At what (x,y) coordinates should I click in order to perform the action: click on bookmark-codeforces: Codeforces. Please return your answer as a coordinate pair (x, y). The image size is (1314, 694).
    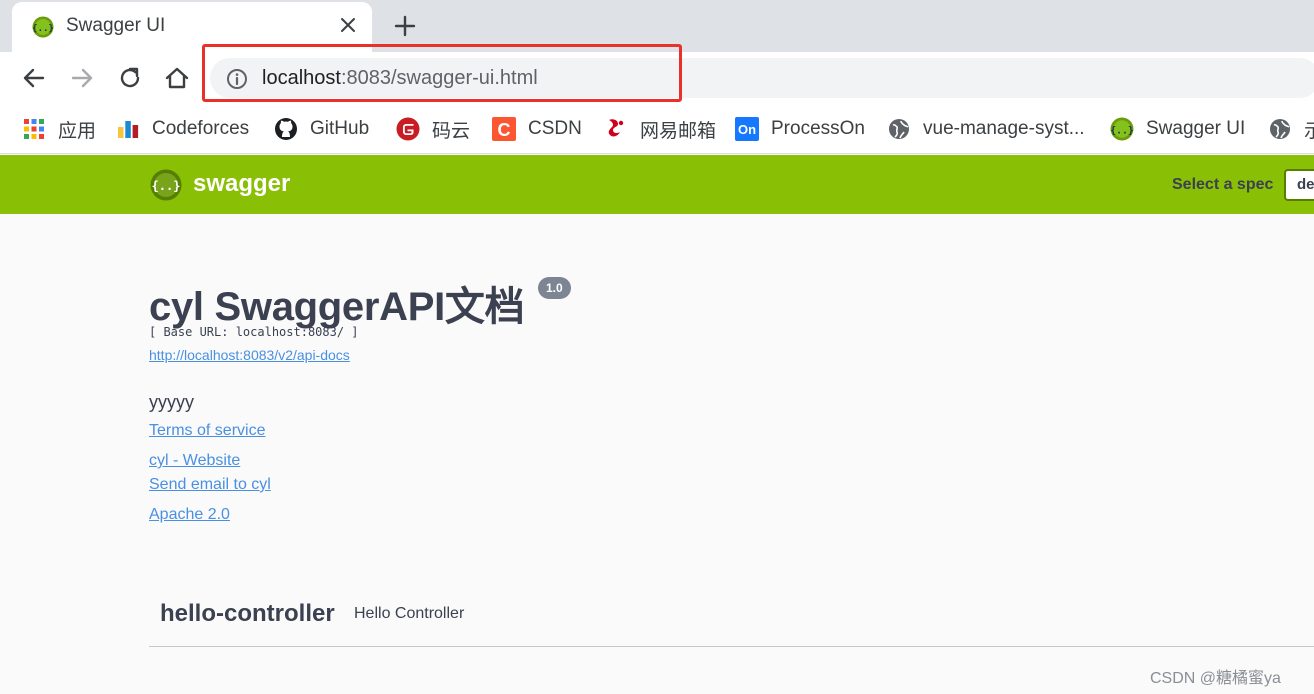
    Looking at the image, I should click on (182, 129).